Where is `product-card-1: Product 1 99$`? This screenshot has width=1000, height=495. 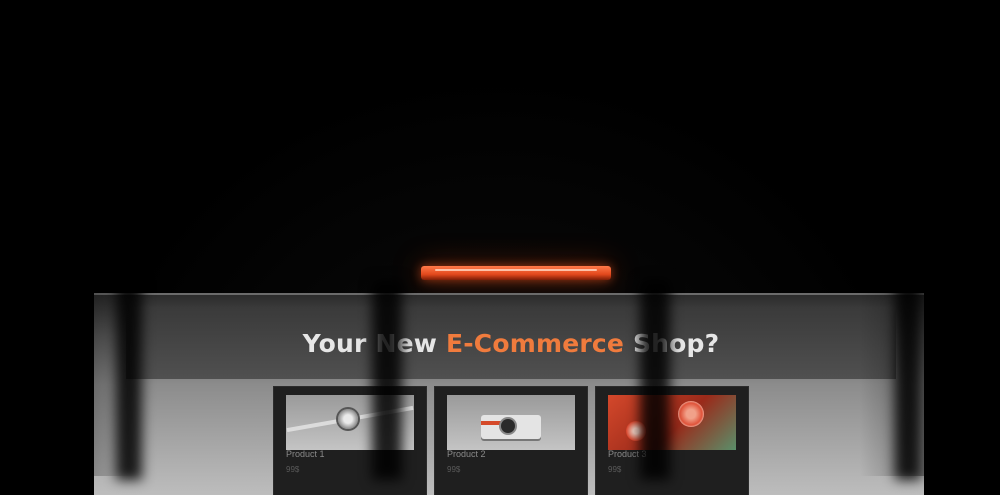
product-card-1: Product 1 99$ is located at coordinates (350, 441).